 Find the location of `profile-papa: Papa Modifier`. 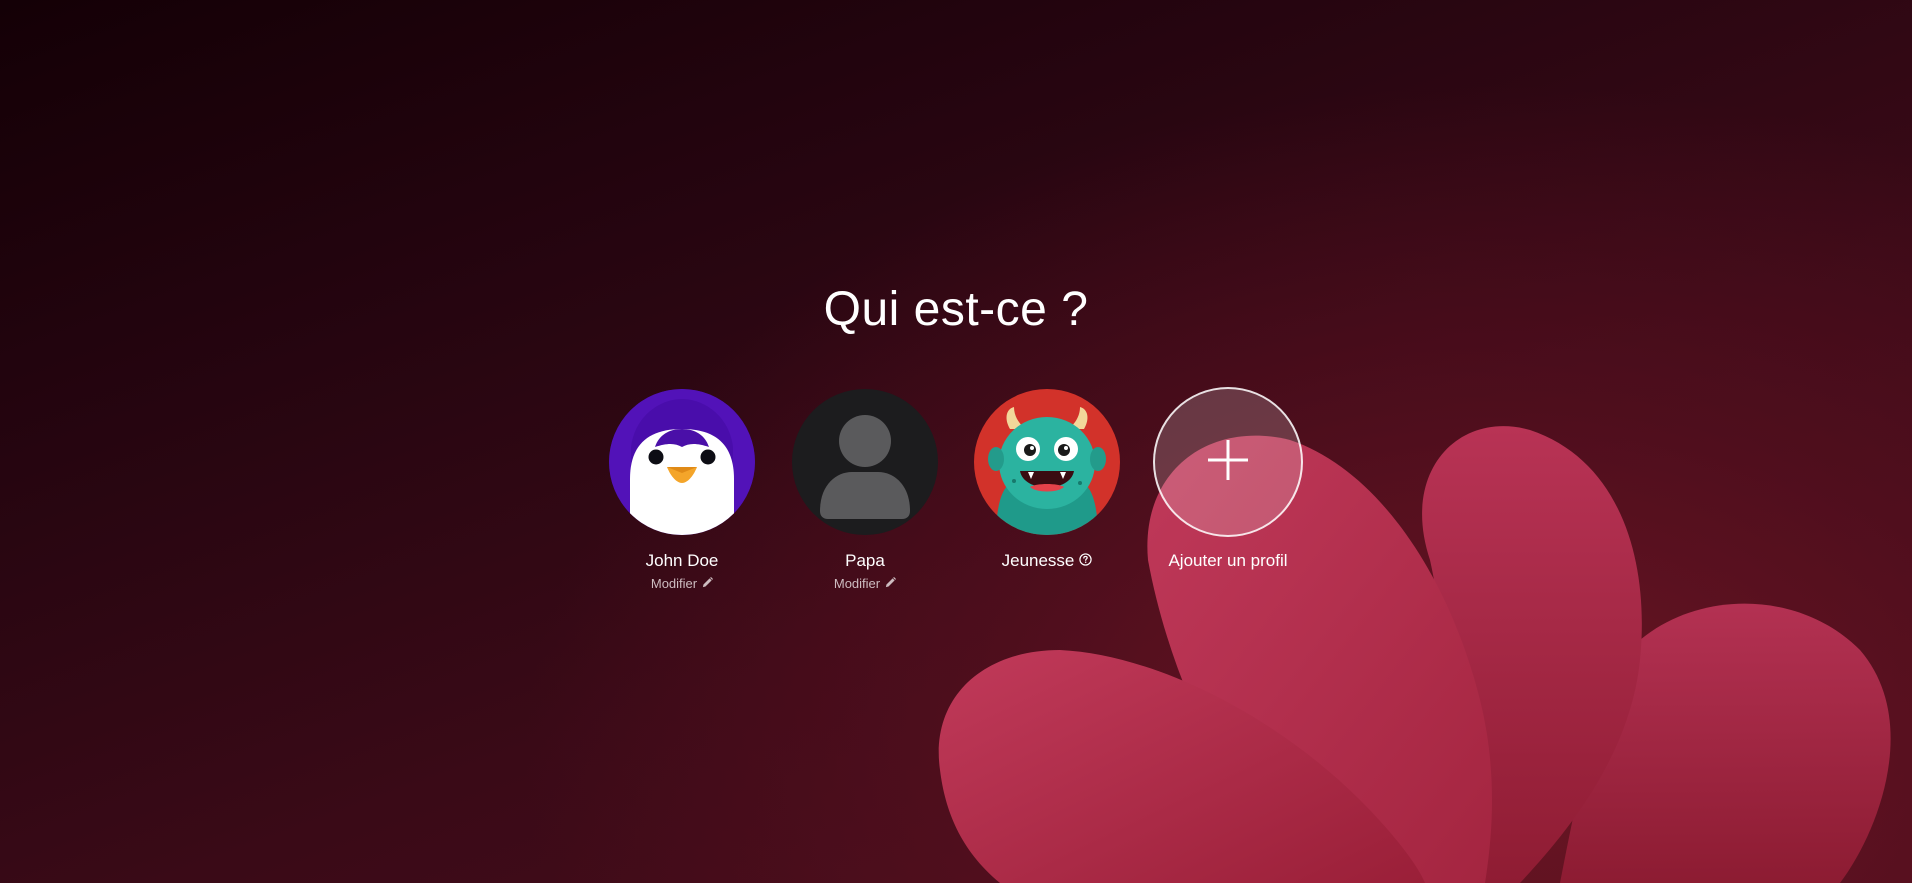

profile-papa: Papa Modifier is located at coordinates (865, 490).